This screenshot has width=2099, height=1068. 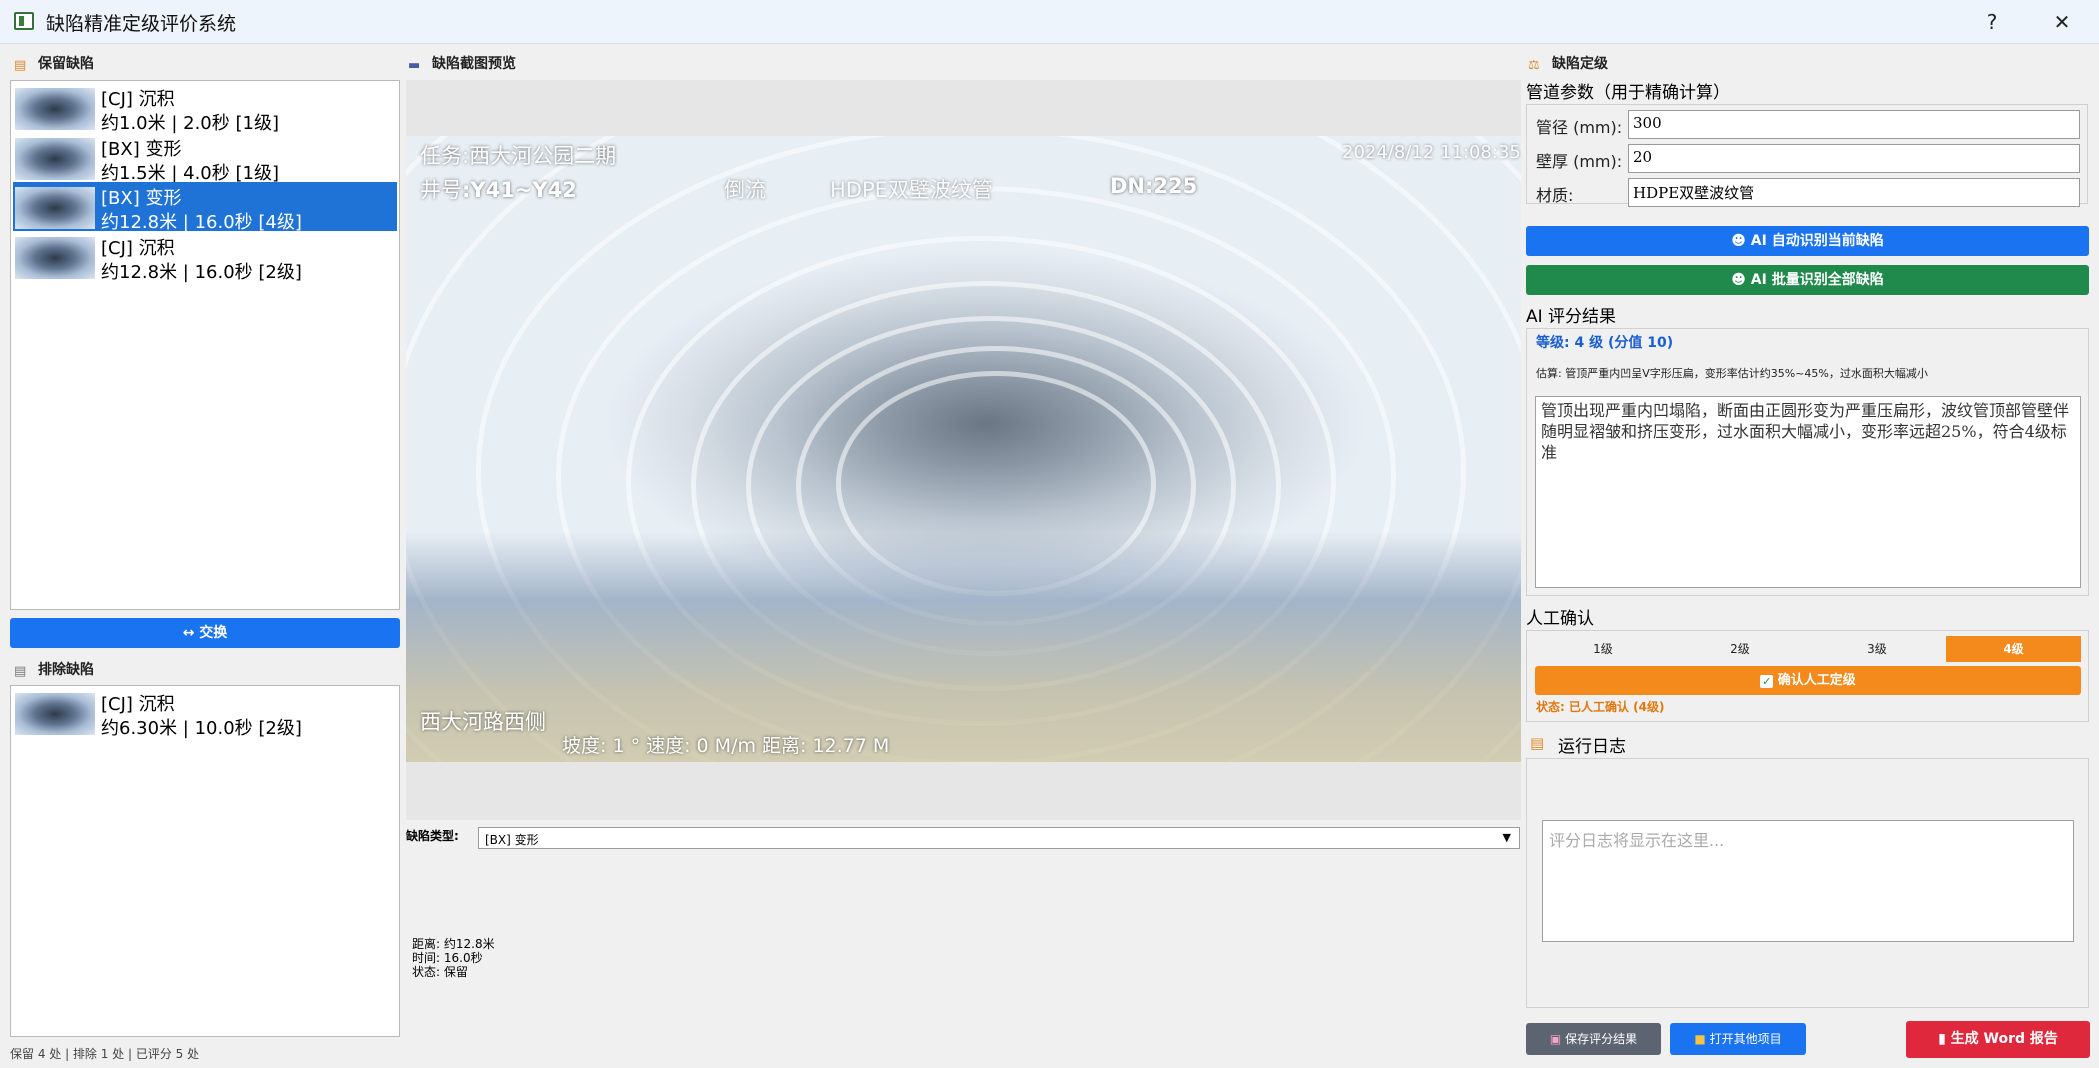 What do you see at coordinates (20, 65) in the screenshot?
I see `retained-section-icon: ▤` at bounding box center [20, 65].